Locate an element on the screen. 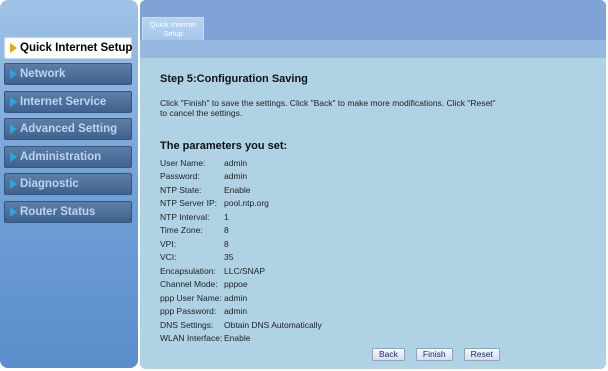  back-button: Back is located at coordinates (388, 354).